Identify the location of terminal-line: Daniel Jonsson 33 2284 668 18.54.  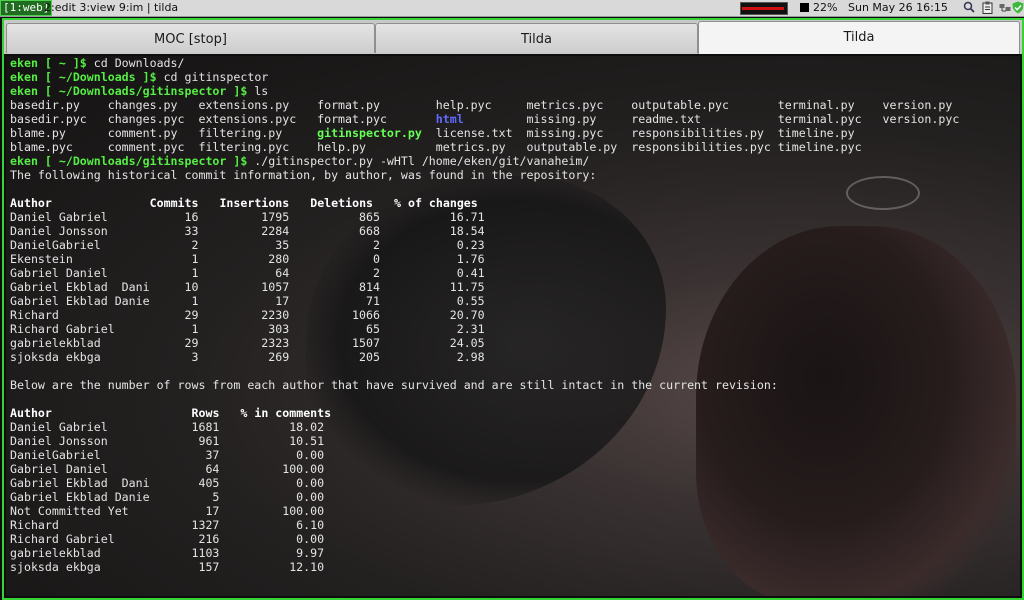
(247, 231).